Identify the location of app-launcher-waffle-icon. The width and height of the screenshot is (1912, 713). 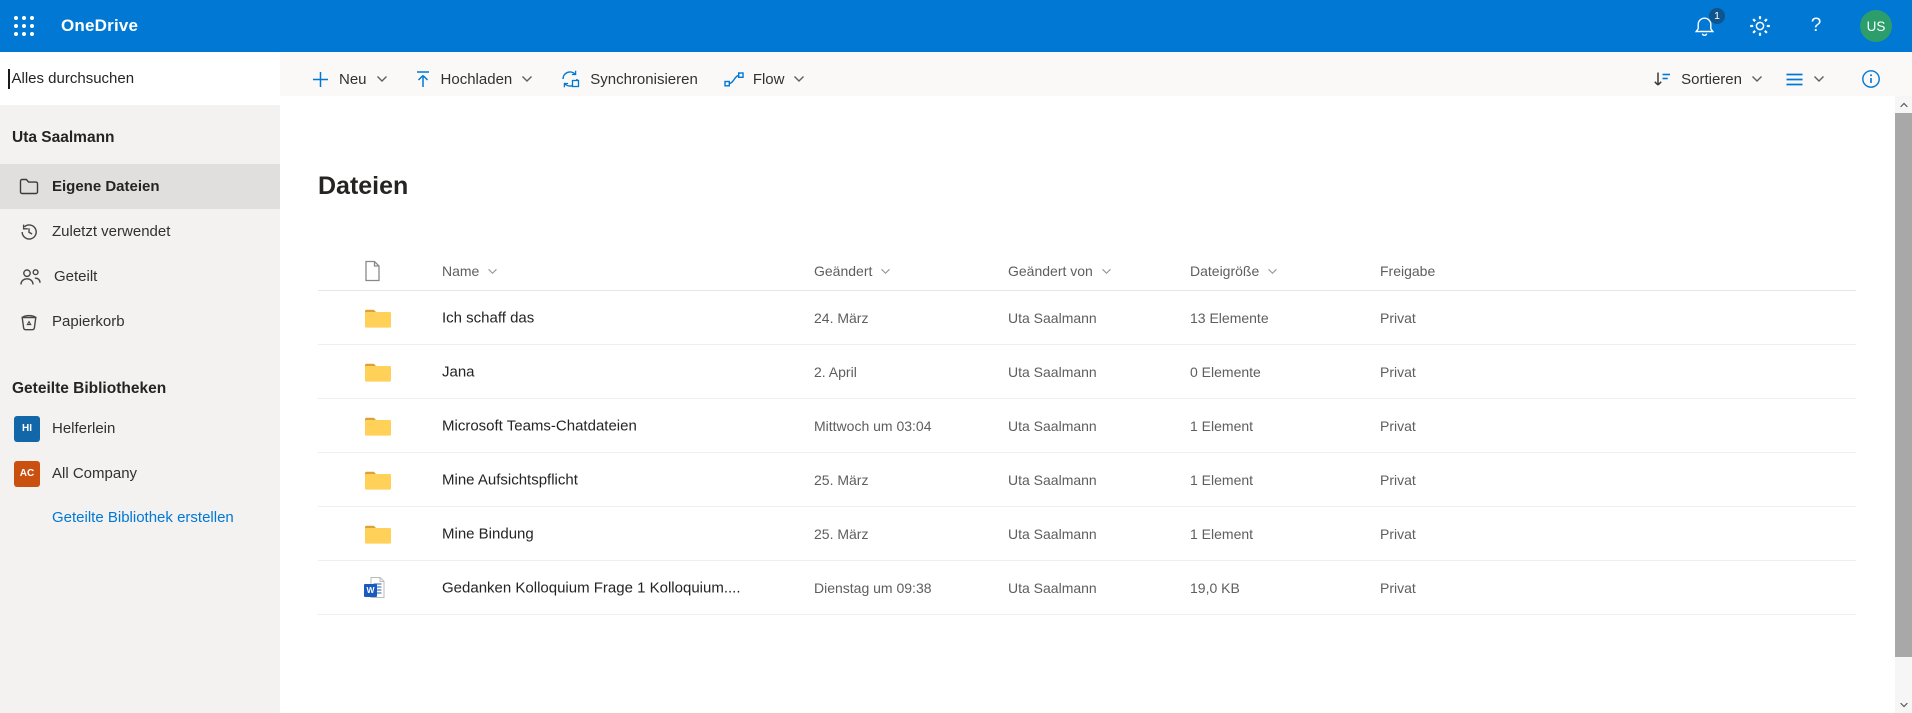
(24, 26).